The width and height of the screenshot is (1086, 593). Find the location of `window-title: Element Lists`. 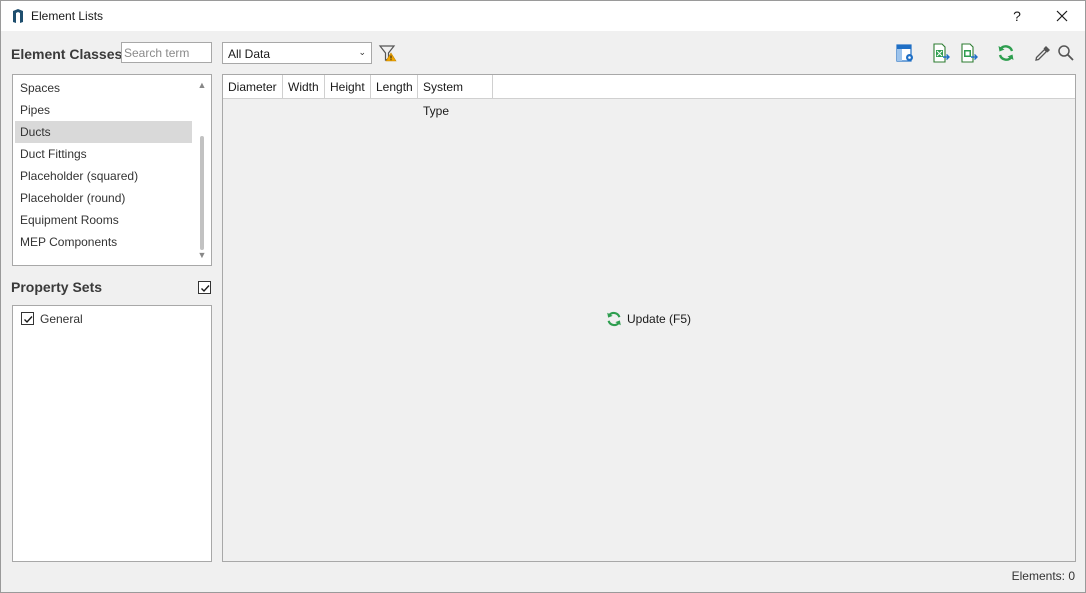

window-title: Element Lists is located at coordinates (67, 16).